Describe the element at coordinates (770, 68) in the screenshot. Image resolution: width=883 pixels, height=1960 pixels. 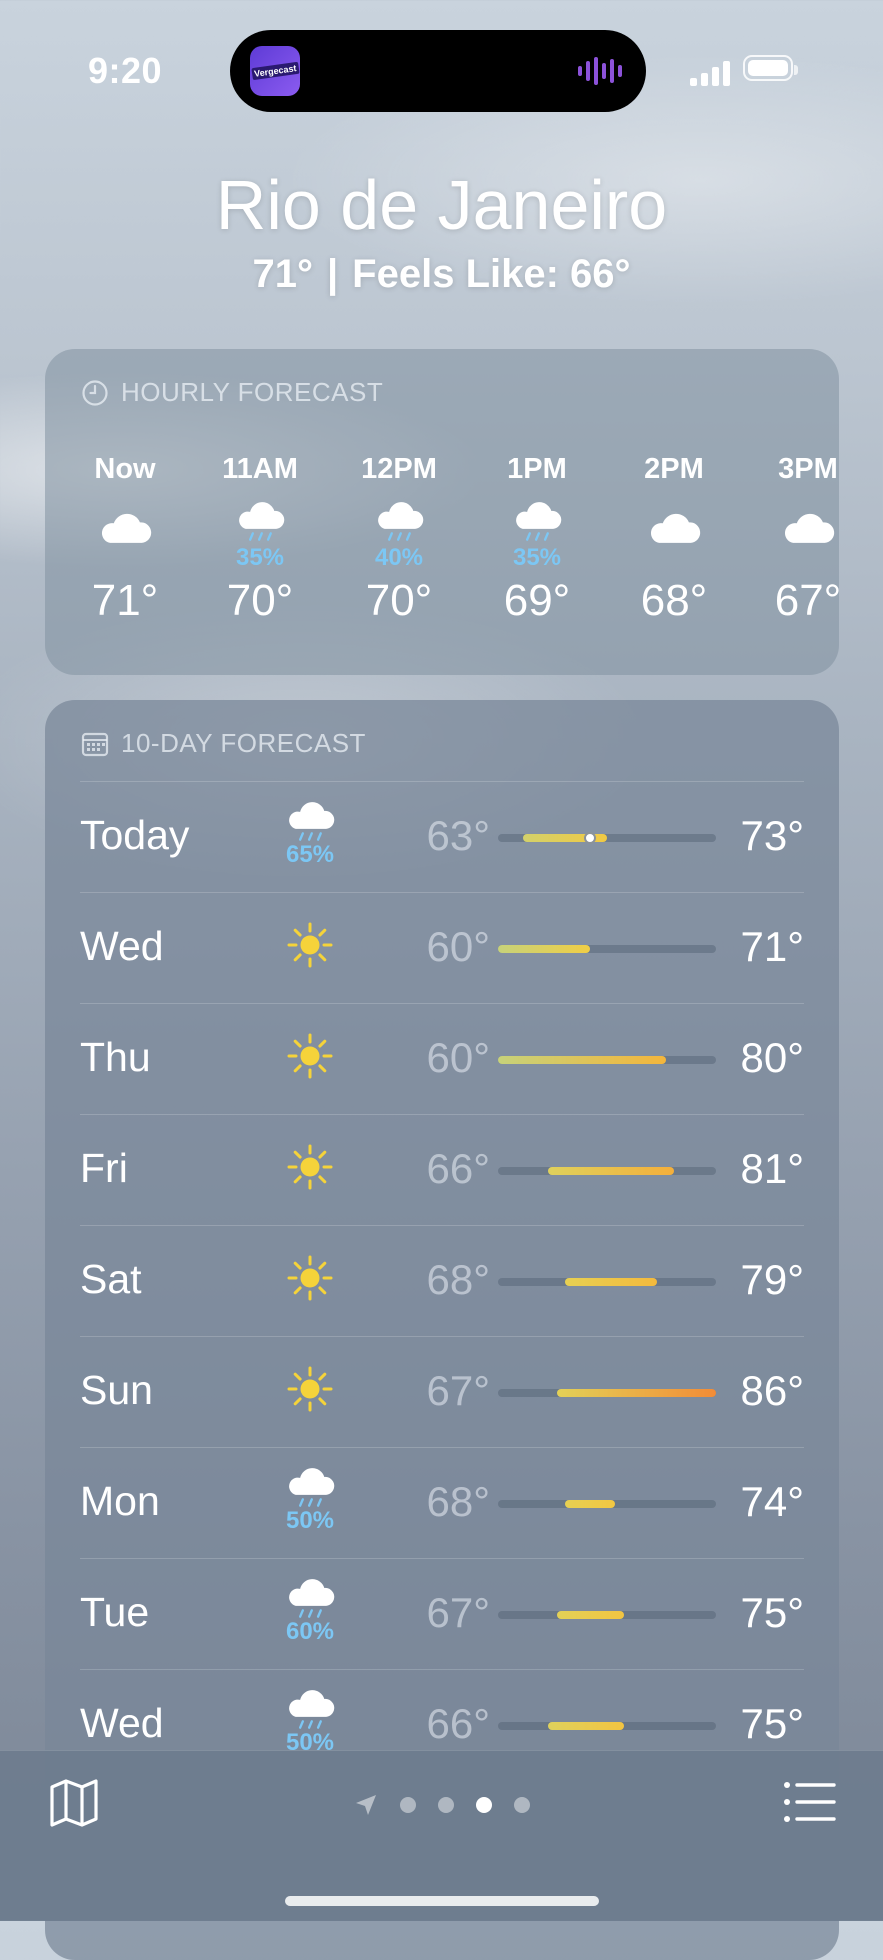
I see `battery-icon` at that location.